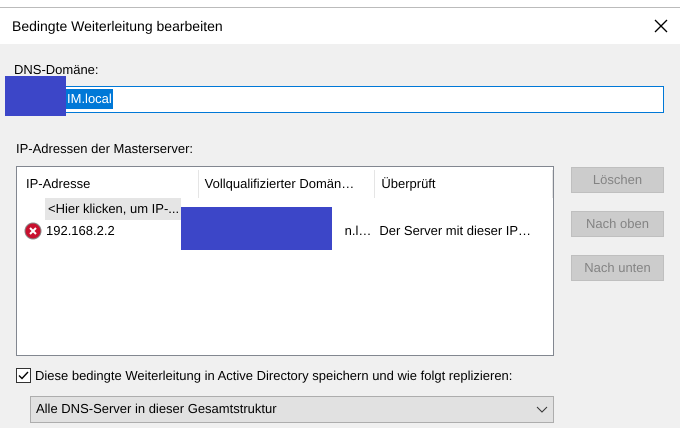  Describe the element at coordinates (105, 149) in the screenshot. I see `section-label: IP-Adressen der Masterserver:` at that location.